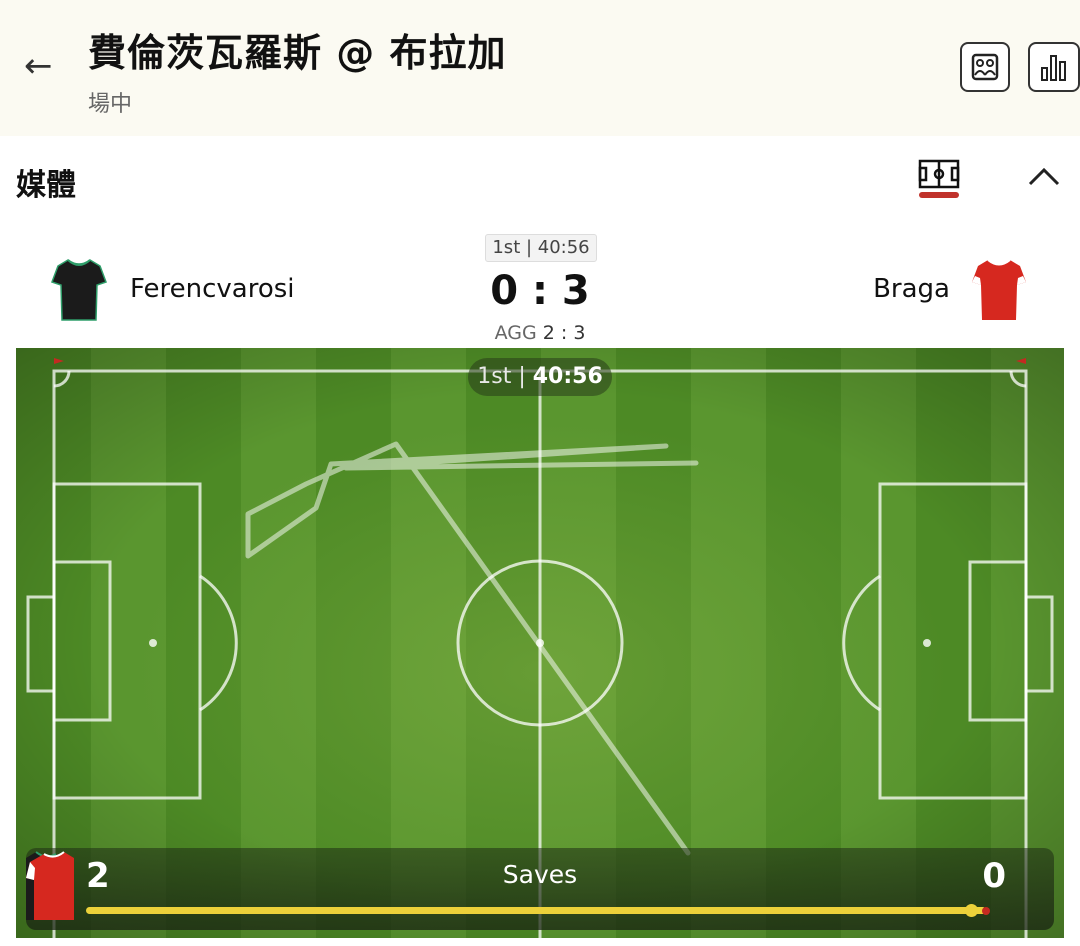 This screenshot has height=946, width=1080. I want to click on lineup-button, so click(985, 67).